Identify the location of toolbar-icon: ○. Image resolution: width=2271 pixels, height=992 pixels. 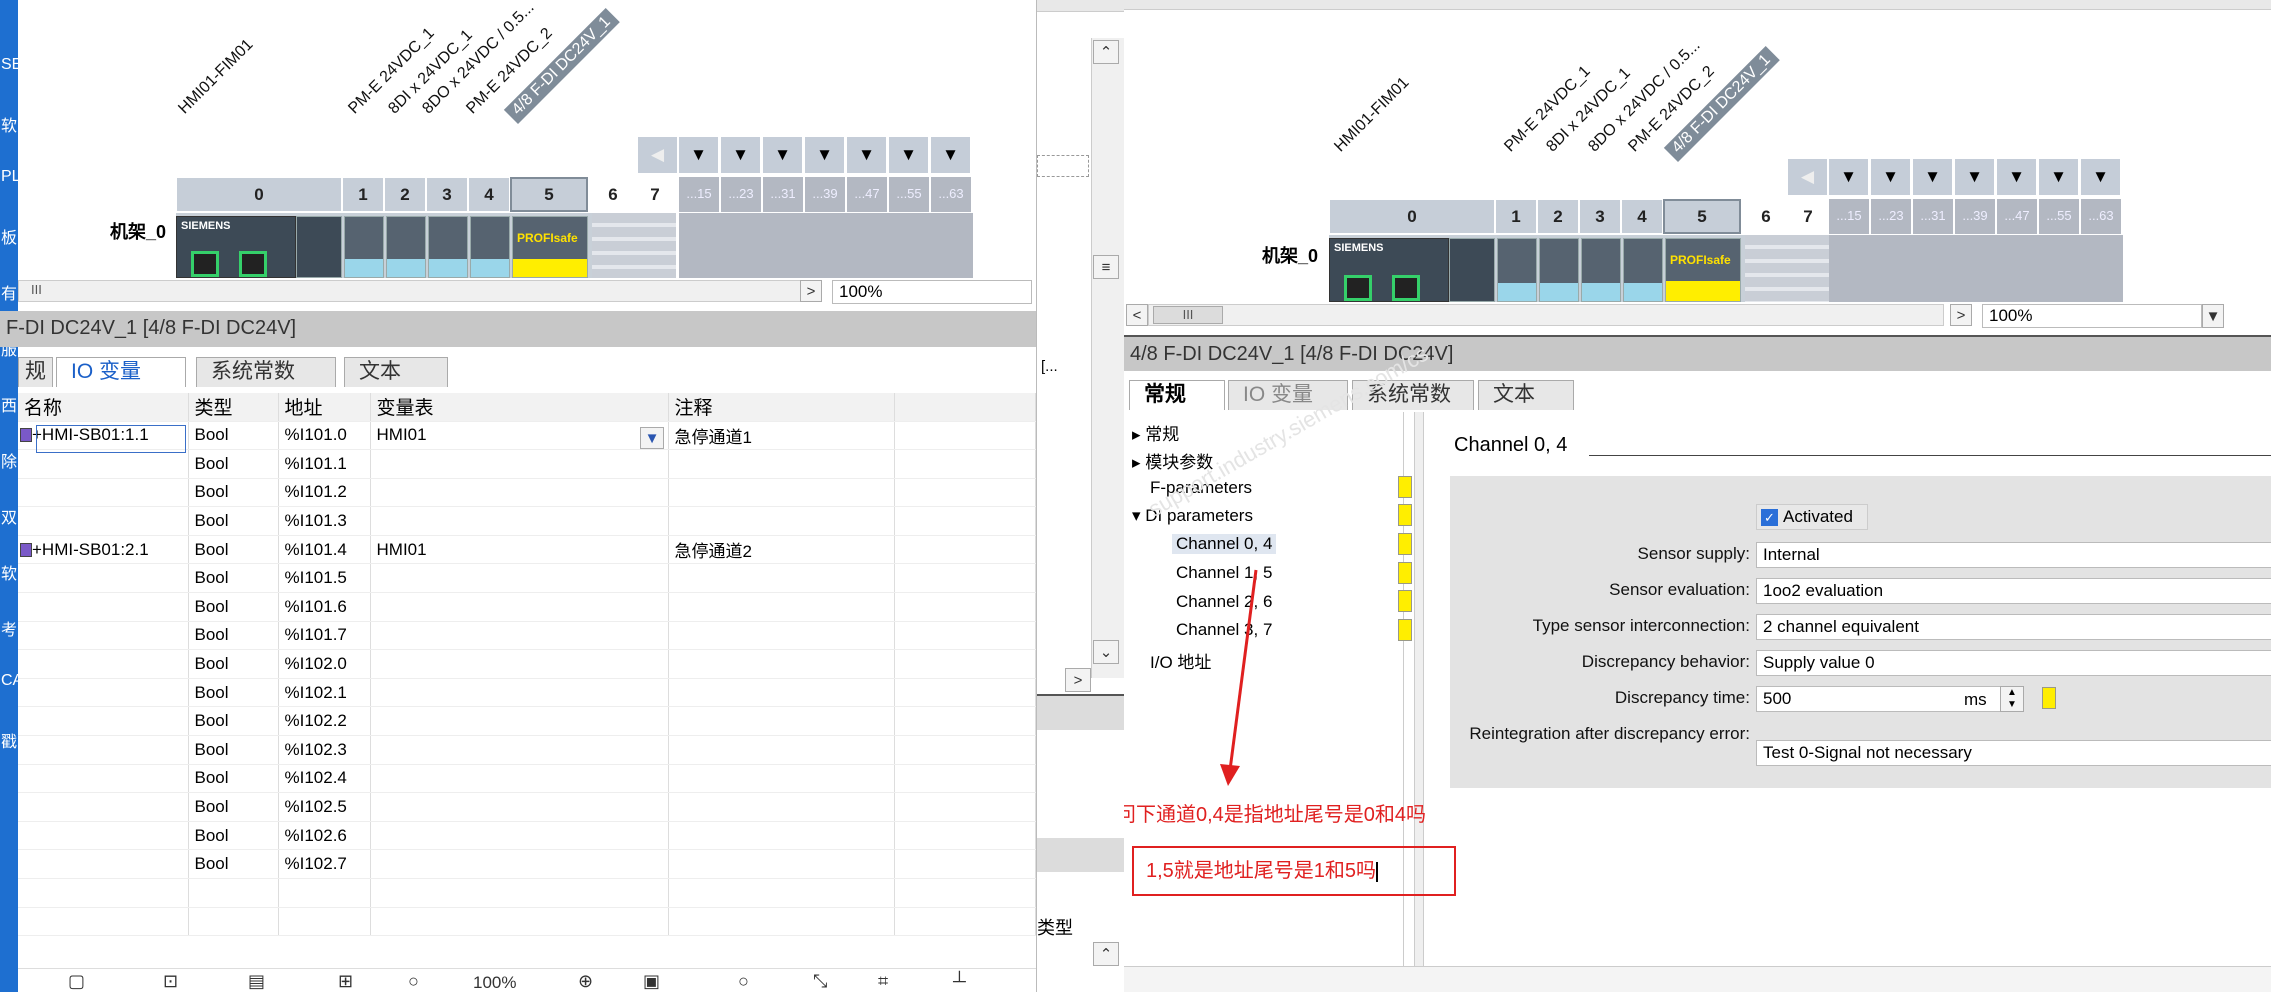
(743, 981).